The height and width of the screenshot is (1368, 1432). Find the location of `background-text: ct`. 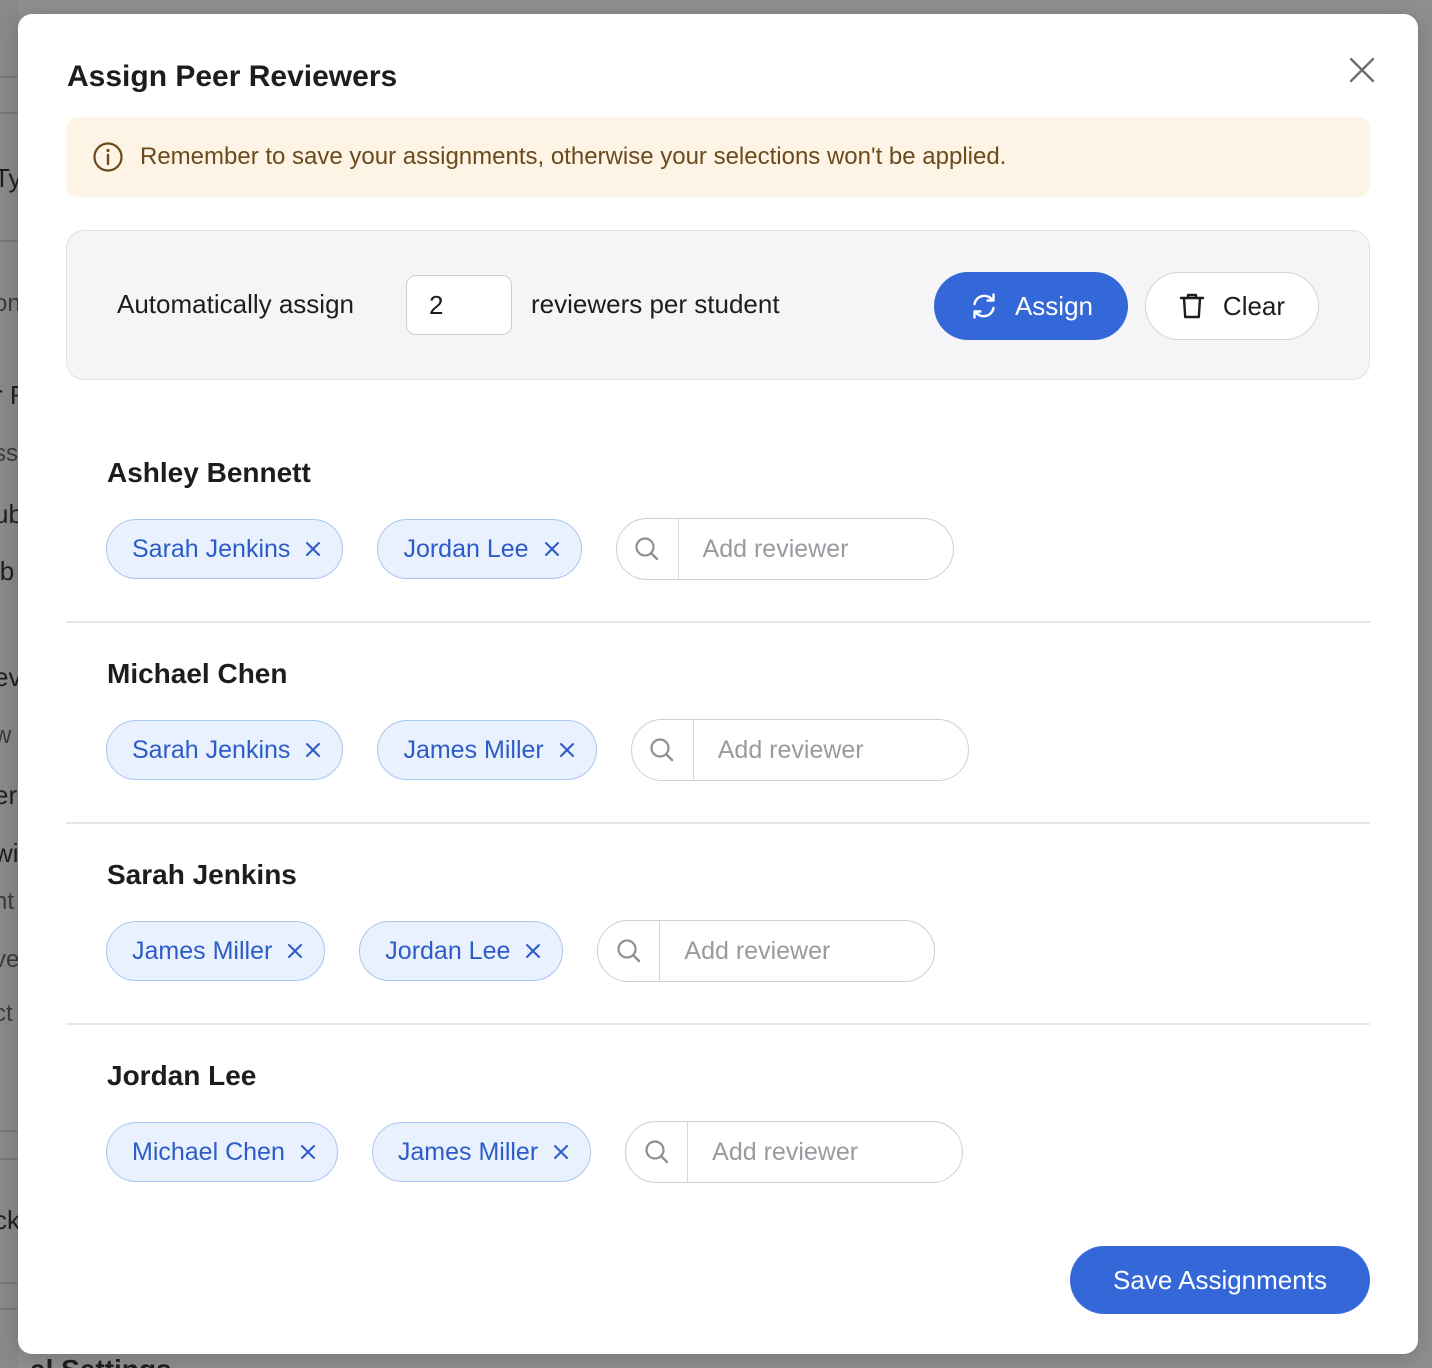

background-text: ct is located at coordinates (6, 1013).